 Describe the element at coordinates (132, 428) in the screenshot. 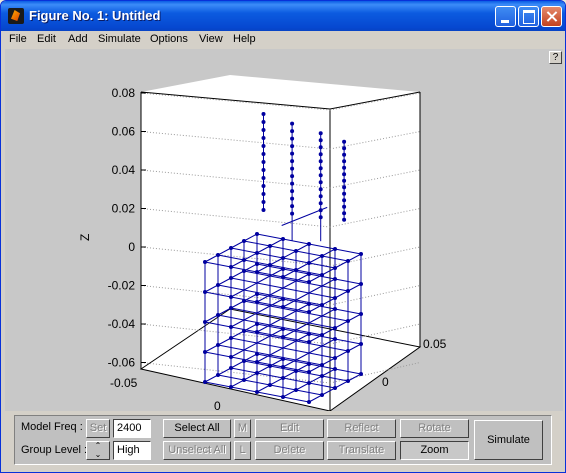

I see `model-freq-input: 2400` at that location.